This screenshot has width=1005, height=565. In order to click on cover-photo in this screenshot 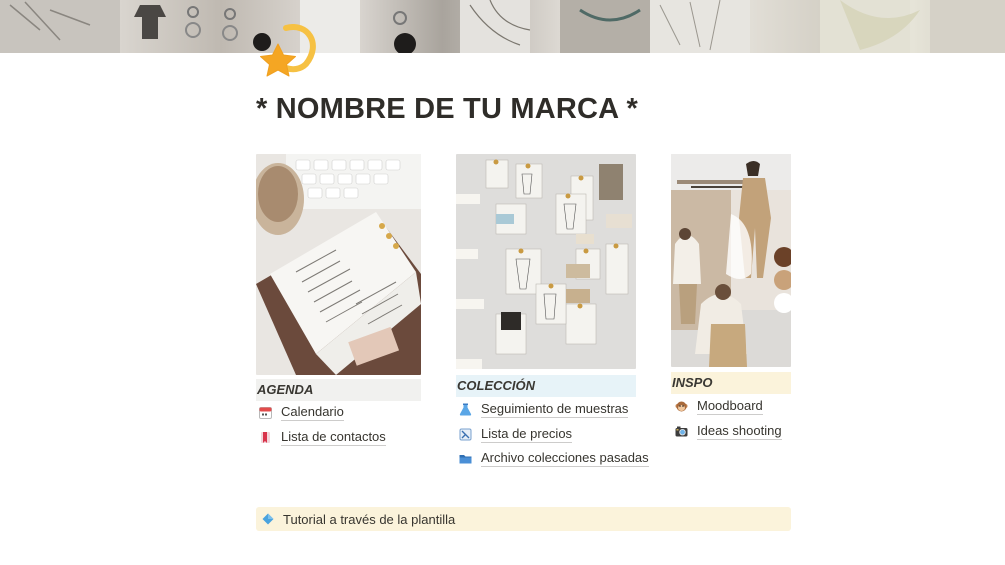, I will do `click(502, 26)`.